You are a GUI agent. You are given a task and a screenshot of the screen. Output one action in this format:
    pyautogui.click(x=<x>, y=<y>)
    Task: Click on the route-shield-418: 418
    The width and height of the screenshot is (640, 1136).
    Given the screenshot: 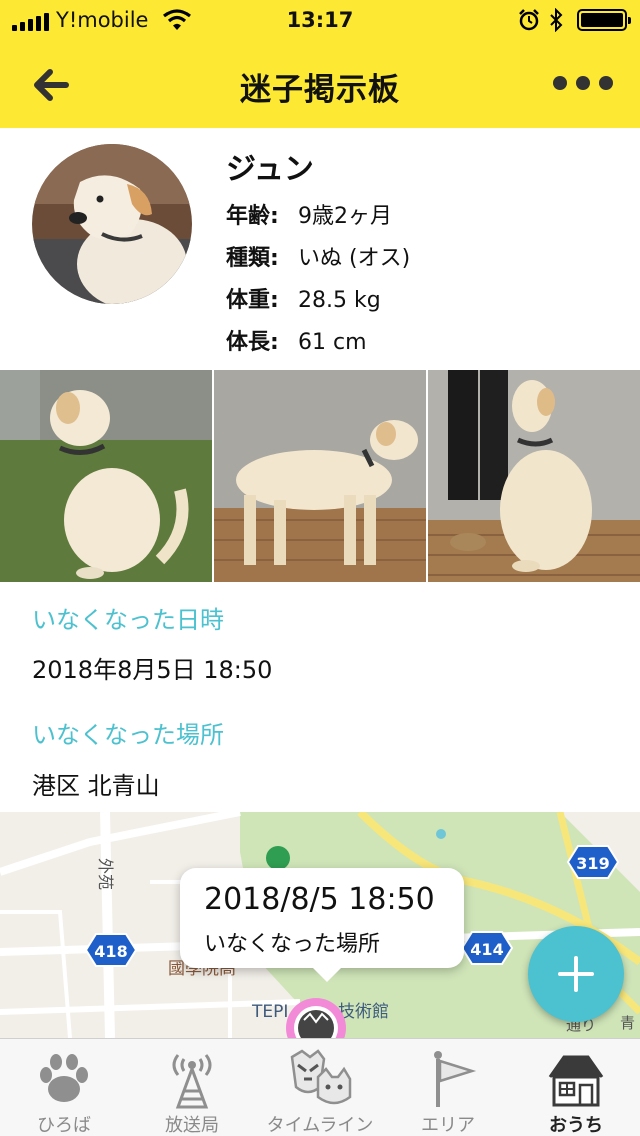 What is the action you would take?
    pyautogui.click(x=111, y=950)
    